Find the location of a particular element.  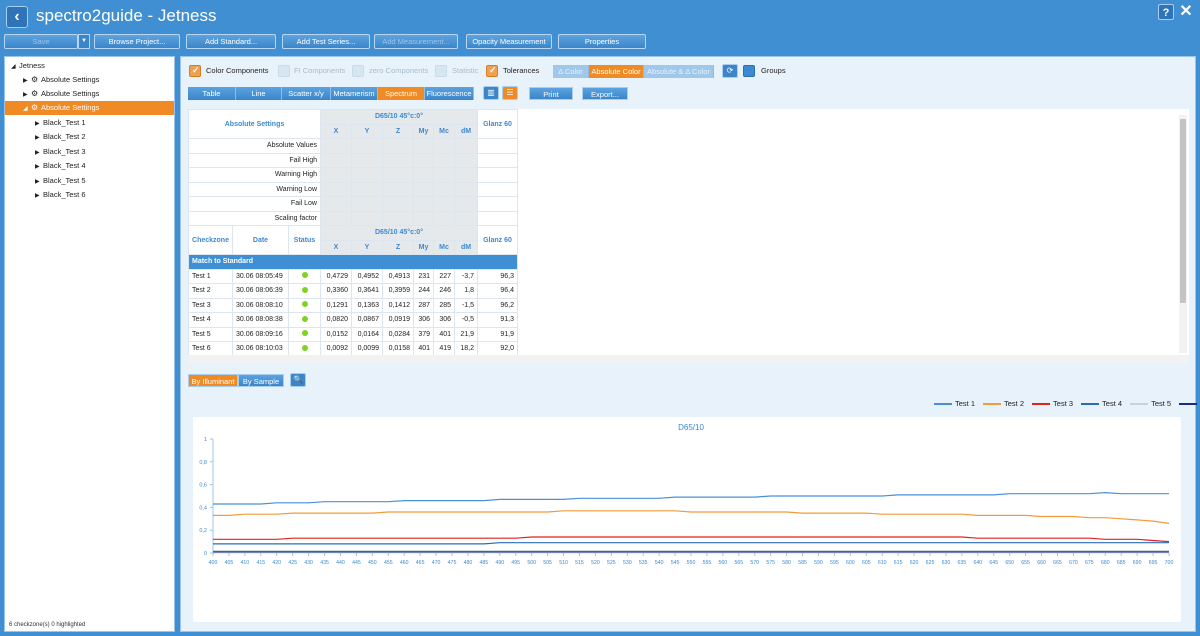

refresh-icon: ⟳ is located at coordinates (730, 71).